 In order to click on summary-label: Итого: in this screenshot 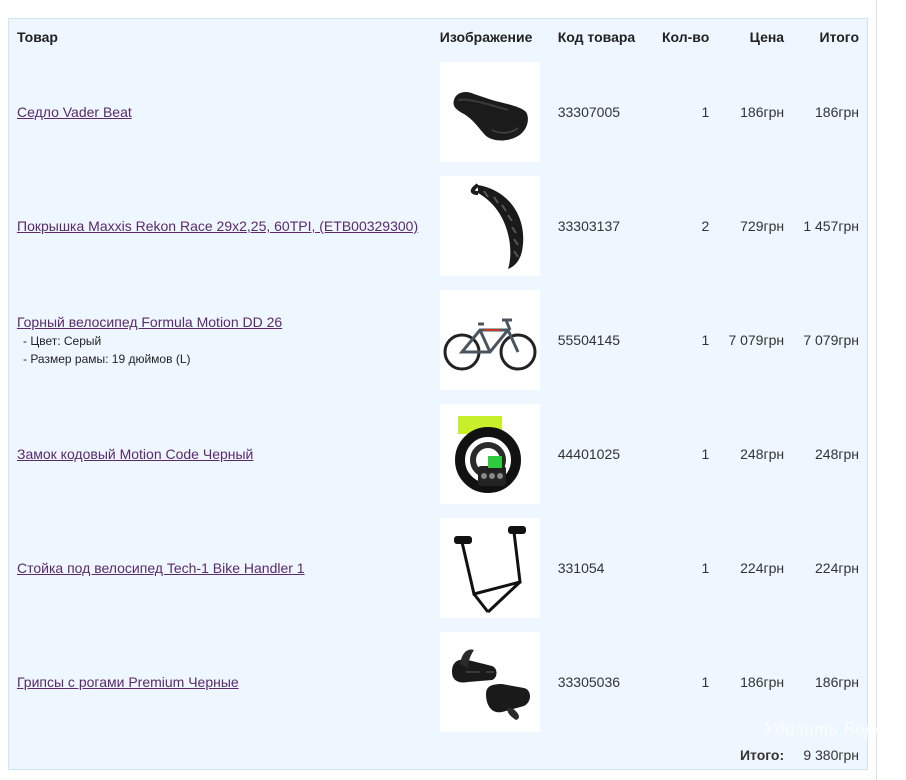, I will do `click(762, 755)`.